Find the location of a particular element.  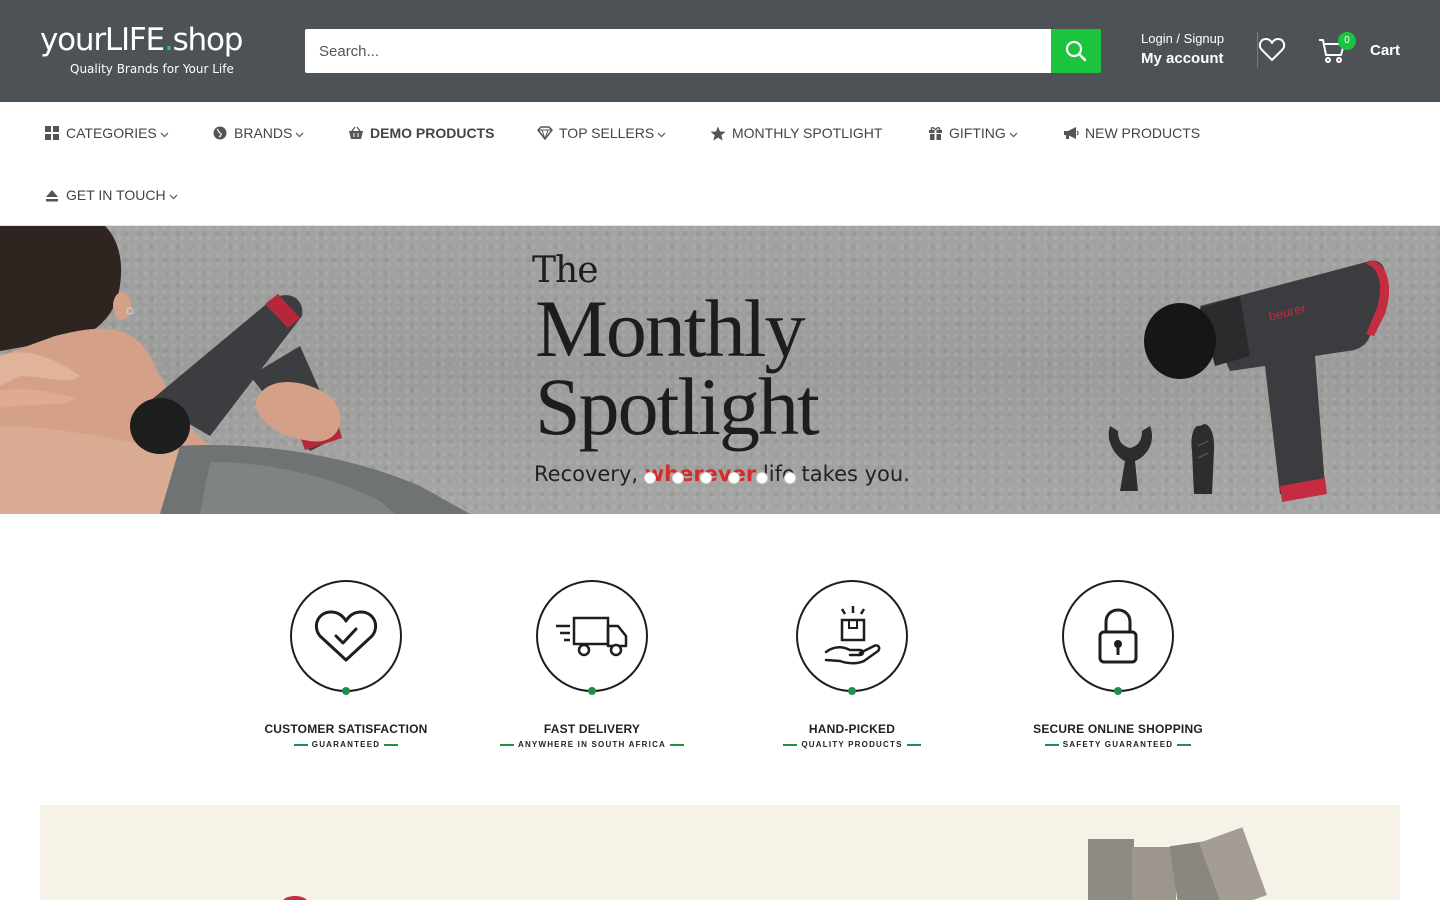

nav-item-new-products: NEW PRODUCTS is located at coordinates (1131, 133).